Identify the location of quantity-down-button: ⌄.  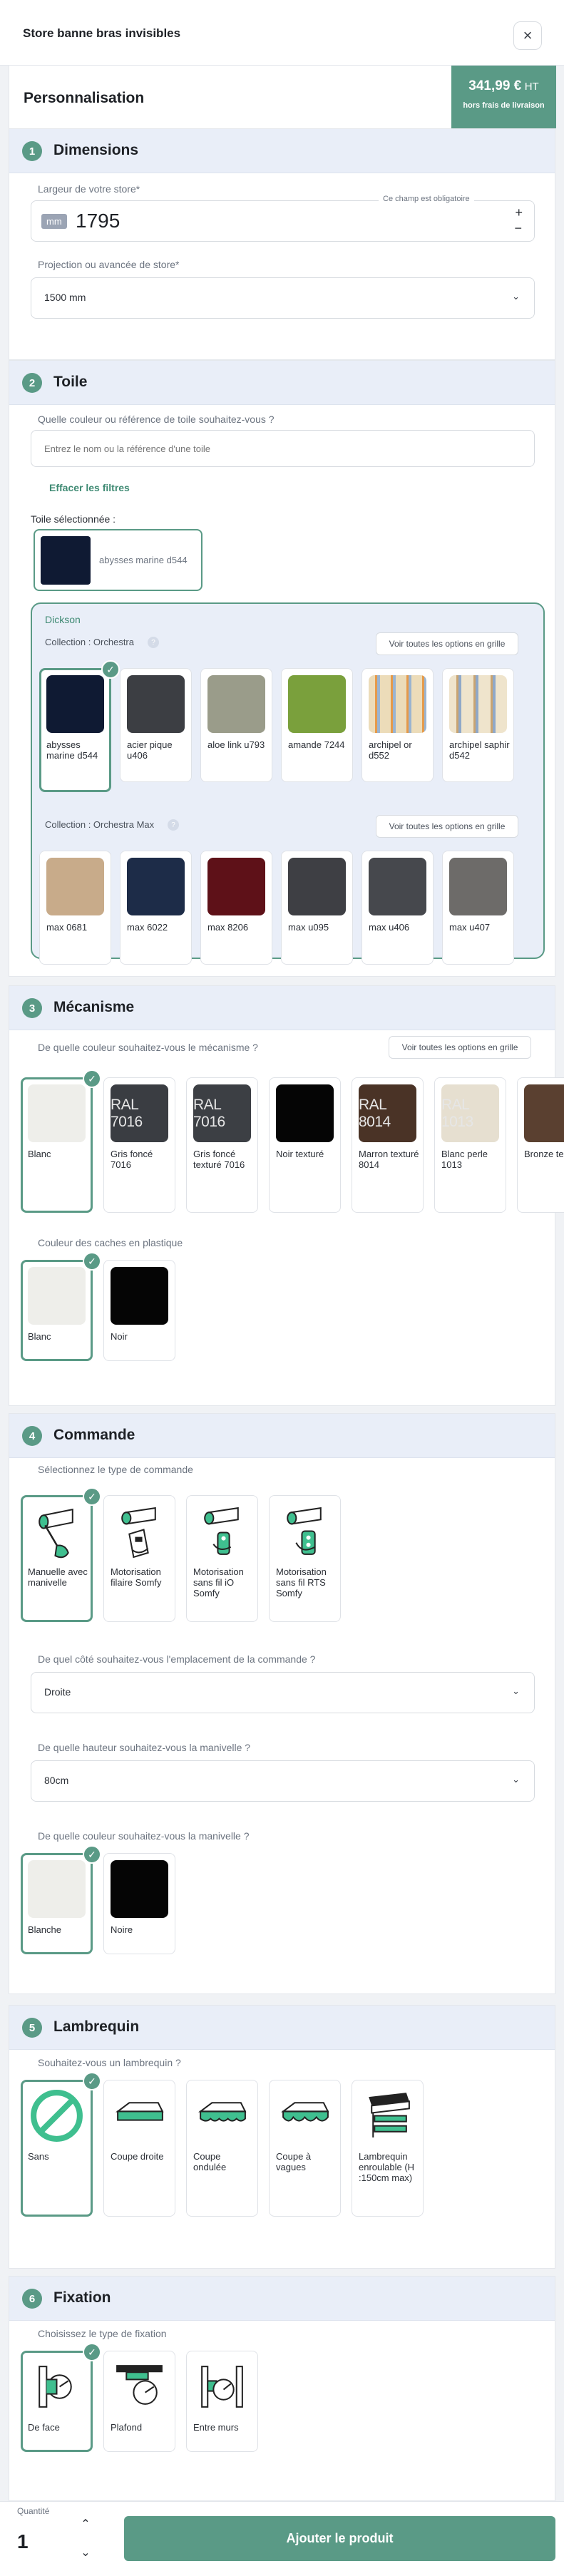
(85, 2552).